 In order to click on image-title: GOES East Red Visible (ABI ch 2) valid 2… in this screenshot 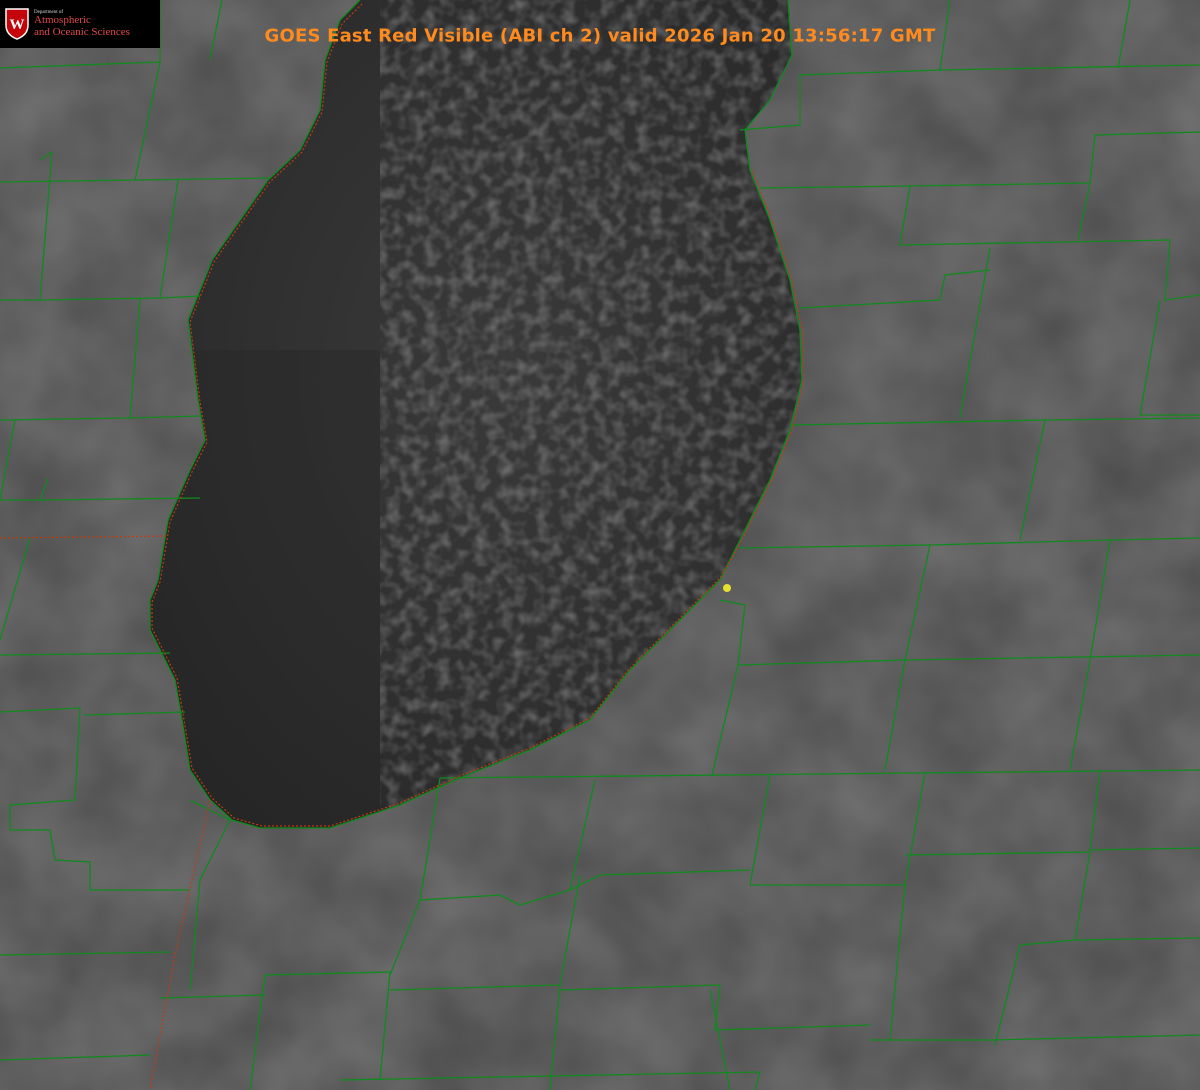, I will do `click(600, 36)`.